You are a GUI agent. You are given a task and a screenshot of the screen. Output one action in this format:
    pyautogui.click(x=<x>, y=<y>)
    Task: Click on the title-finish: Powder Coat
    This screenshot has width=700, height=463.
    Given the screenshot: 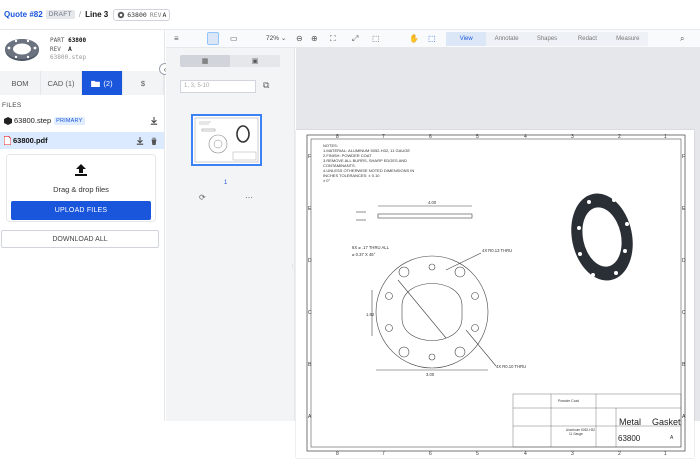 What is the action you would take?
    pyautogui.click(x=568, y=401)
    